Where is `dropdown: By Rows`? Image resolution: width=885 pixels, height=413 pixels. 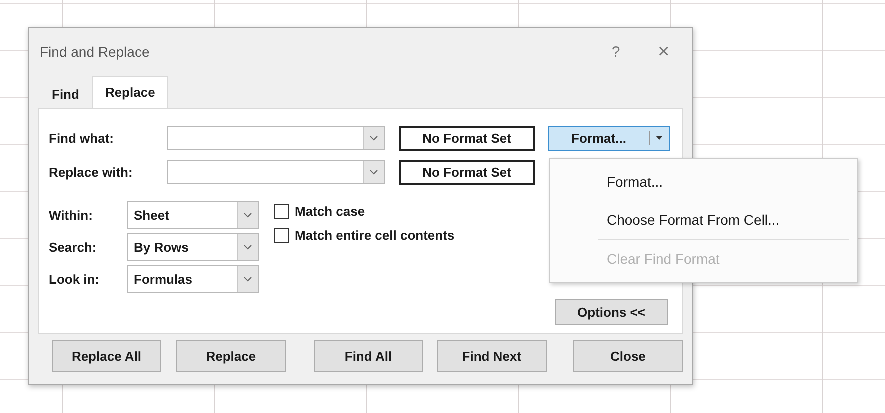
dropdown: By Rows is located at coordinates (193, 247).